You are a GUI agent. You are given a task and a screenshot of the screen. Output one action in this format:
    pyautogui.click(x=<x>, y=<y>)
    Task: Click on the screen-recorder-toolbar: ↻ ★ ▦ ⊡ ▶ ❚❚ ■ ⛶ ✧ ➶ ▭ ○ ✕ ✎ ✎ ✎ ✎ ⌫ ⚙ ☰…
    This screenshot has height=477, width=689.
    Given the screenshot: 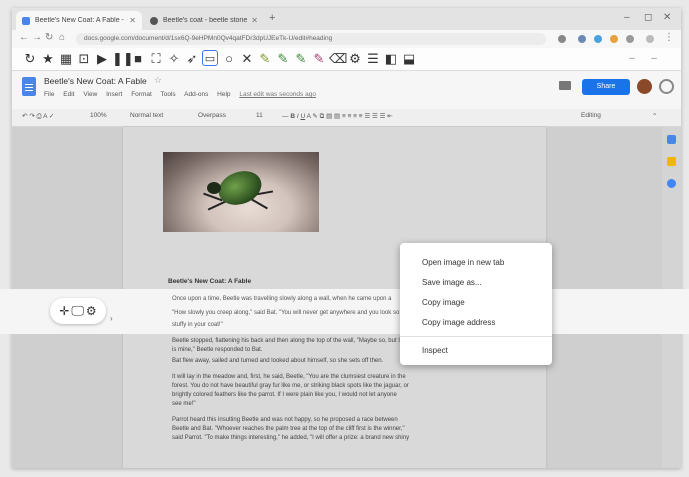 What is the action you would take?
    pyautogui.click(x=346, y=59)
    